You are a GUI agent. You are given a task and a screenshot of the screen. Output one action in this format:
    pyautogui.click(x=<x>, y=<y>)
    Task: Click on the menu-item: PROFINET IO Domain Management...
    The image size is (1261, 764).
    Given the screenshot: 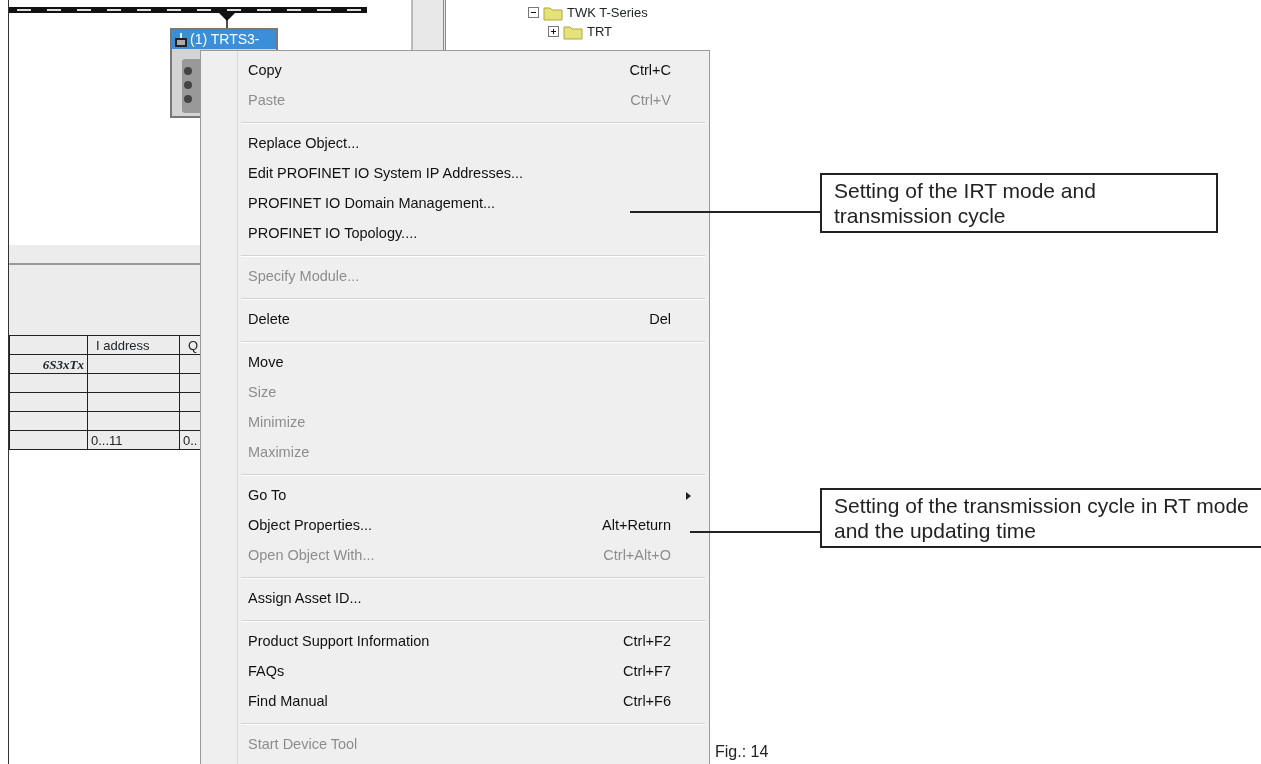 What is the action you would take?
    pyautogui.click(x=455, y=204)
    